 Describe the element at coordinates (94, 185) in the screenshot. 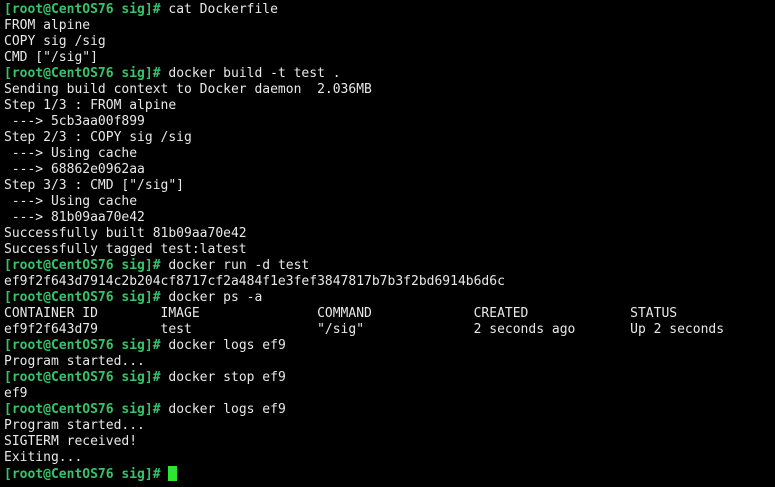

I see `output-text: Step 3/3 : CMD ["/sig"]` at that location.